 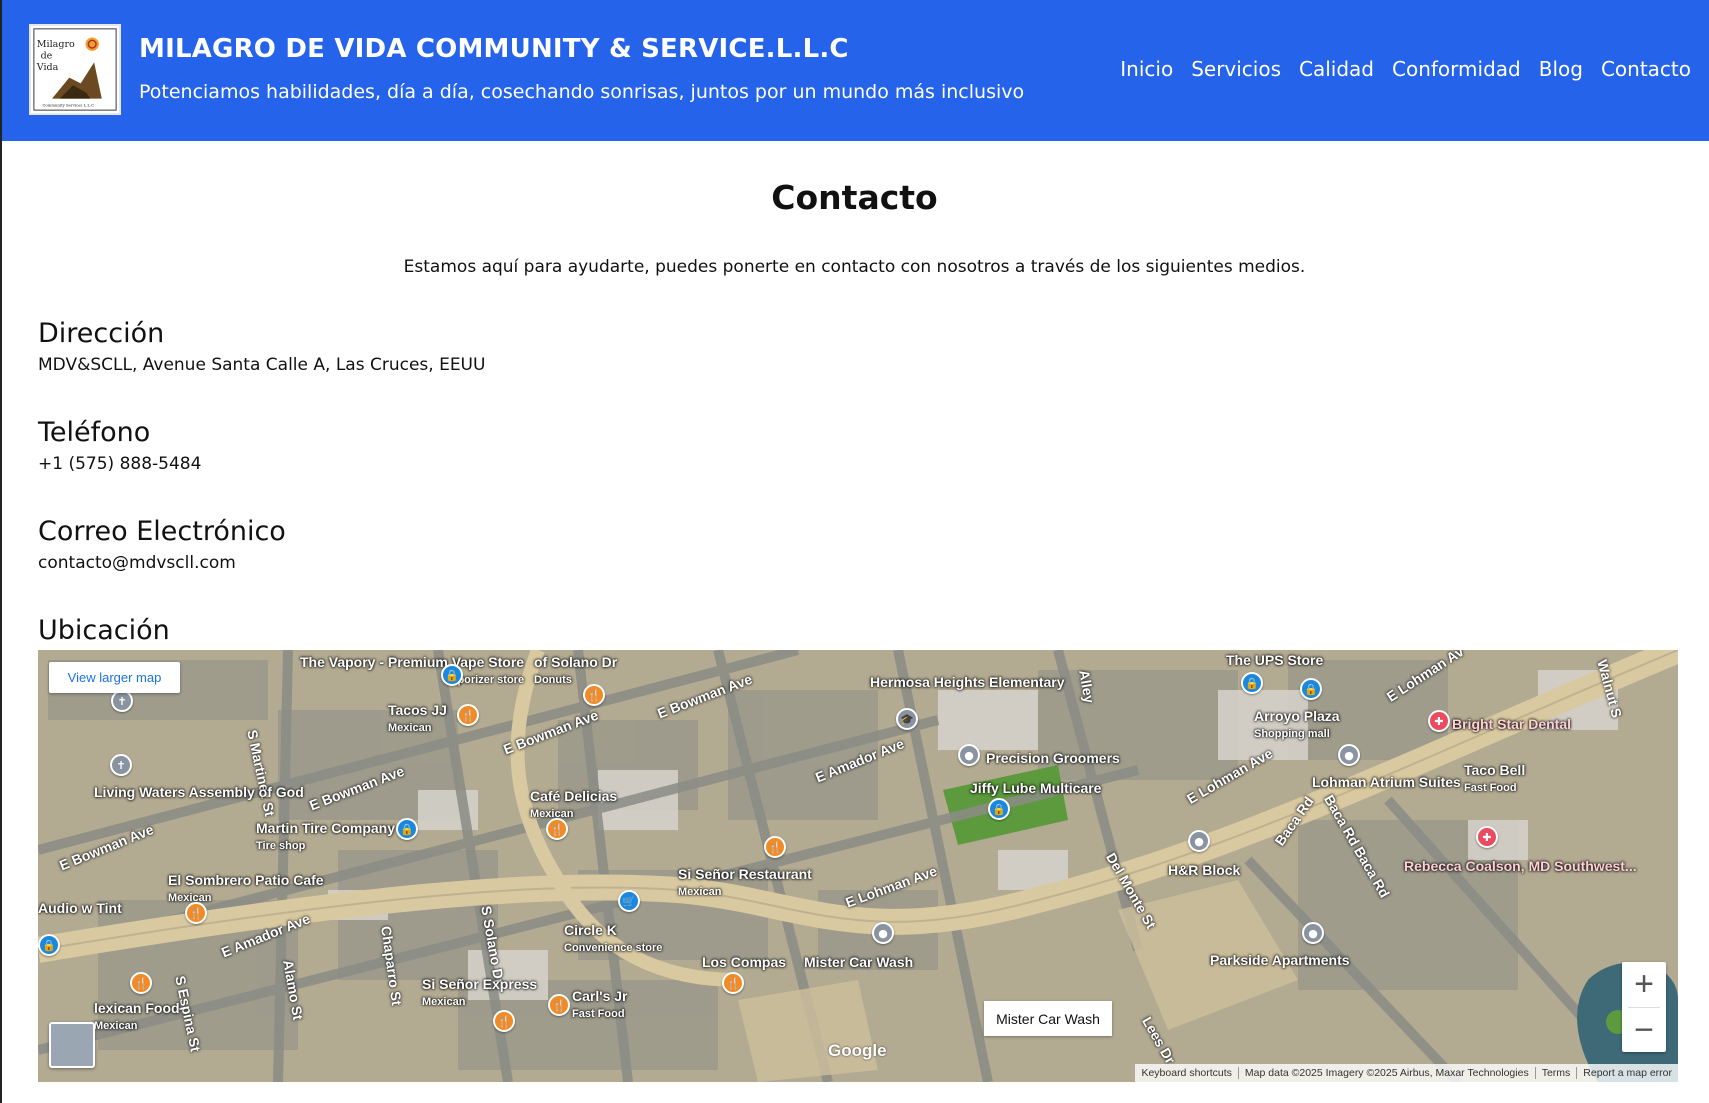 What do you see at coordinates (1644, 1030) in the screenshot?
I see `zoom-out-button: −` at bounding box center [1644, 1030].